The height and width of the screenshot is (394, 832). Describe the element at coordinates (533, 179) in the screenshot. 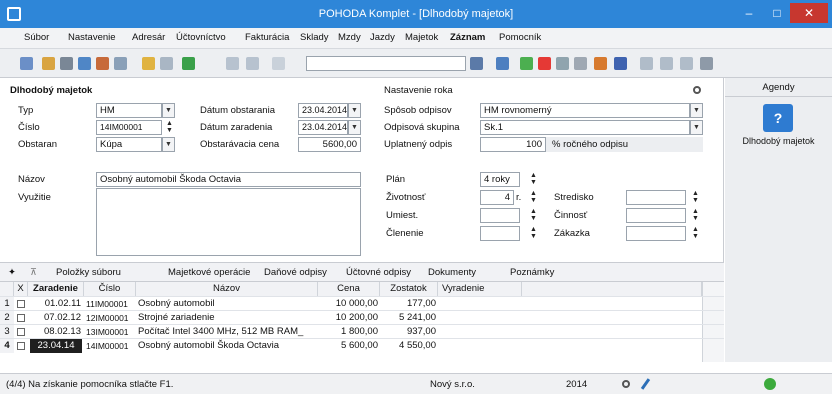

I see `plan-stepper-icon: ▲ ▼` at that location.